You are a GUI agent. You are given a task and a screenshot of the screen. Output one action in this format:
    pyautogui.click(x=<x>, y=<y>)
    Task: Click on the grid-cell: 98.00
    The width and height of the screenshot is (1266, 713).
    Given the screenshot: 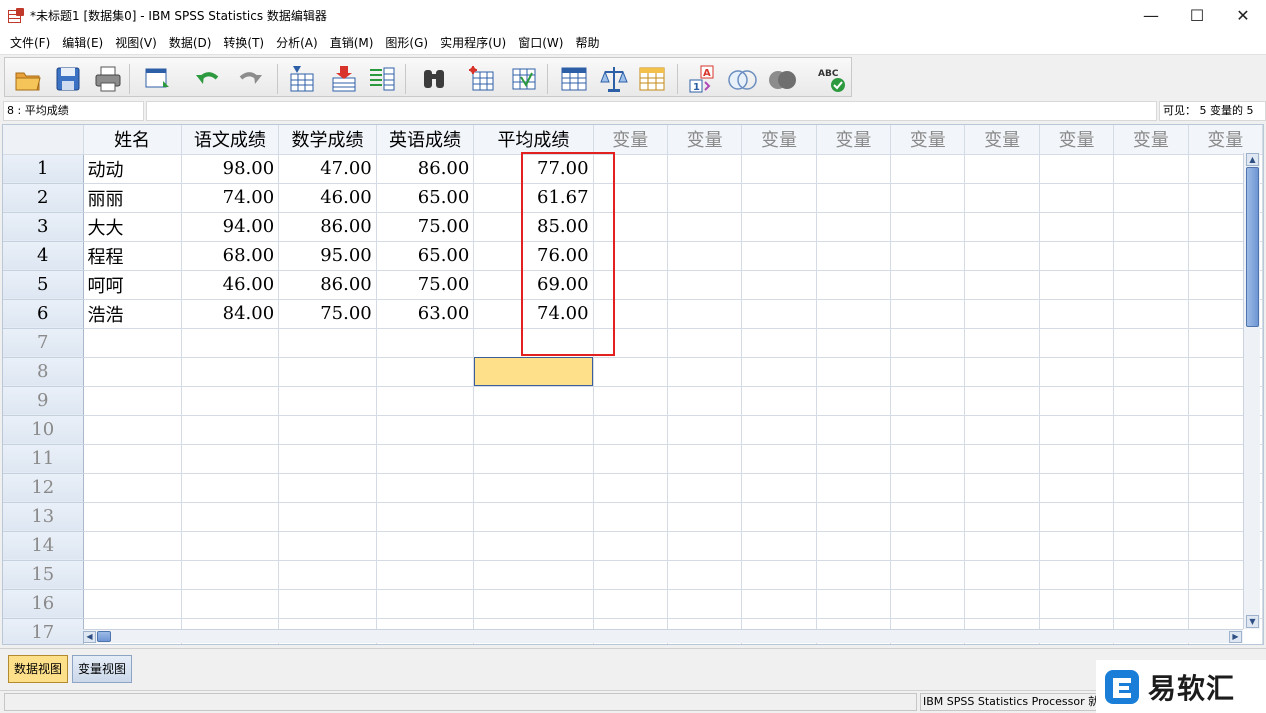 What is the action you would take?
    pyautogui.click(x=230, y=169)
    